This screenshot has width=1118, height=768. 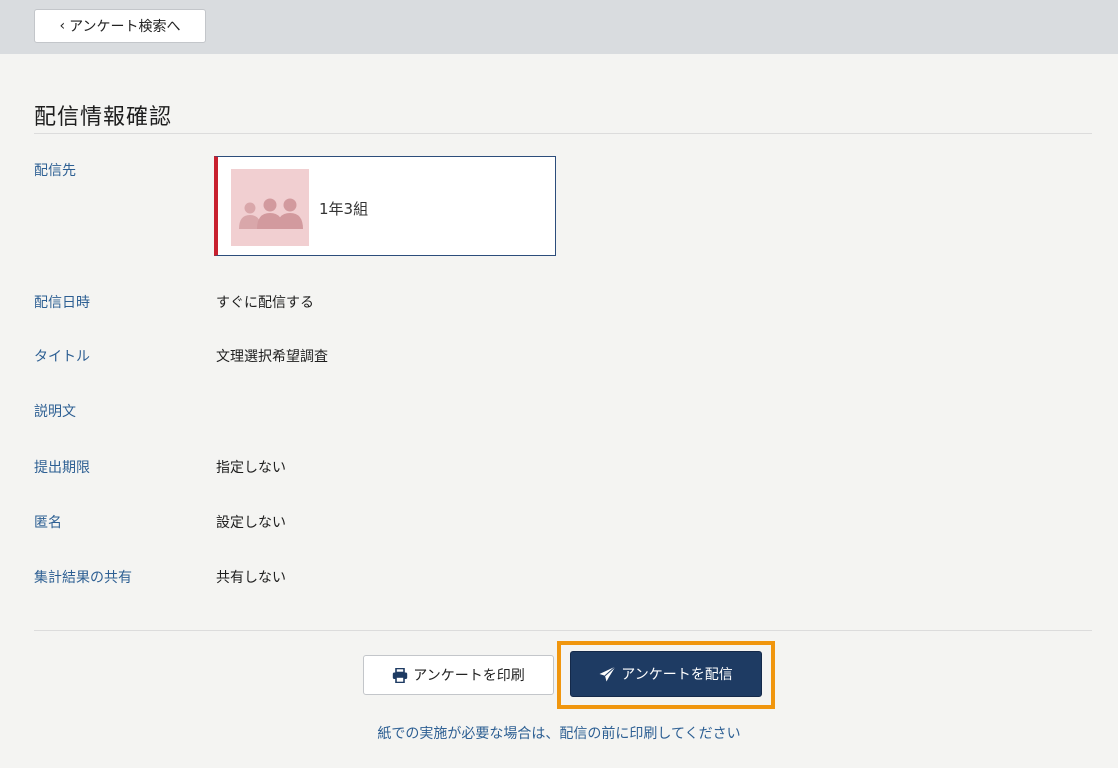 I want to click on back-to-survey-search-button: ‹ アンケート検索へ, so click(x=120, y=26).